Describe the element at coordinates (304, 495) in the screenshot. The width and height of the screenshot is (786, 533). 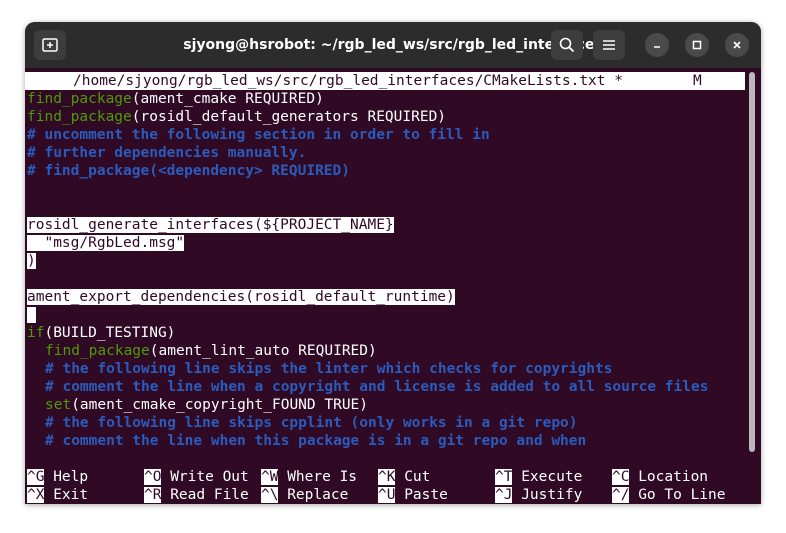
I see `shortcut-replace: ^\ Replace` at that location.